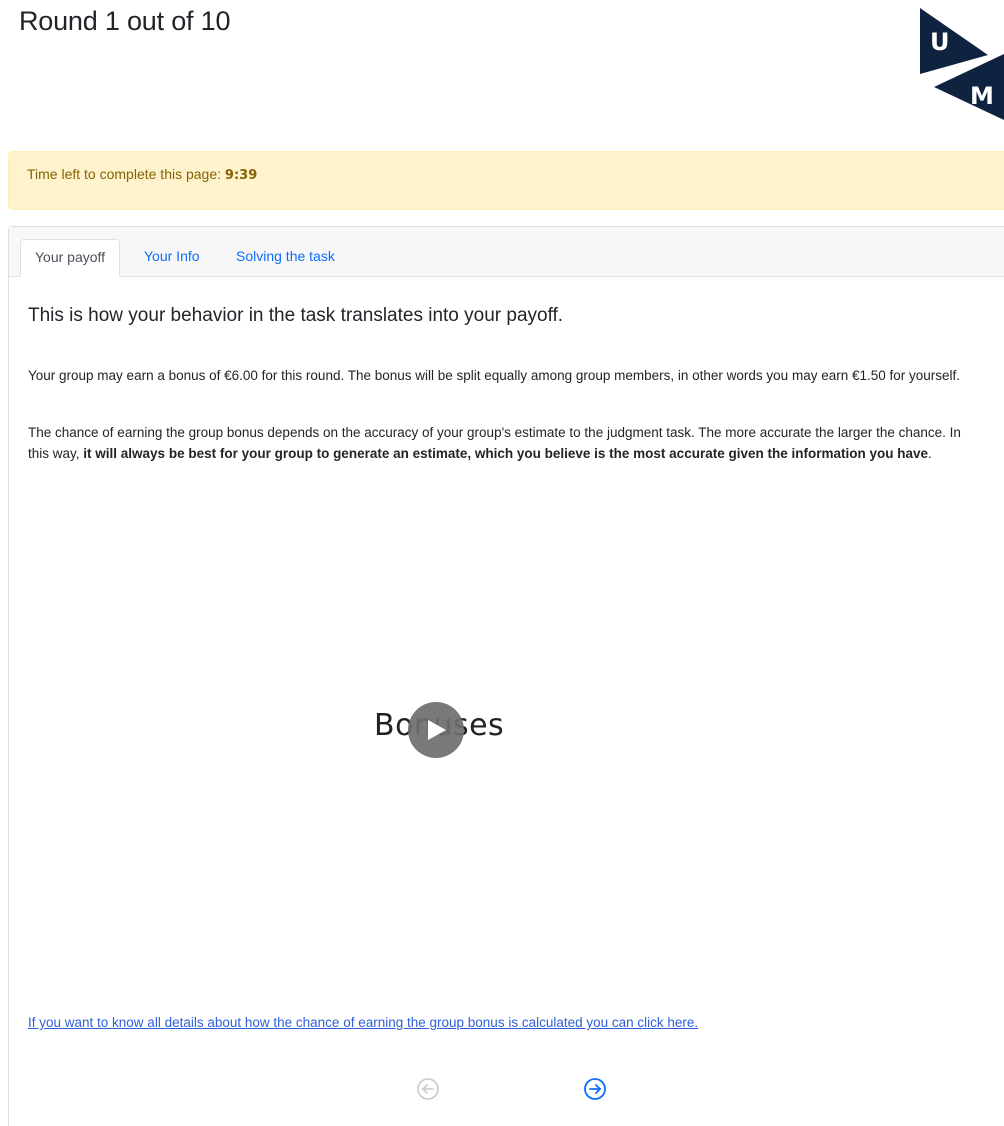  Describe the element at coordinates (172, 257) in the screenshot. I see `tab-your-info: Your Info` at that location.